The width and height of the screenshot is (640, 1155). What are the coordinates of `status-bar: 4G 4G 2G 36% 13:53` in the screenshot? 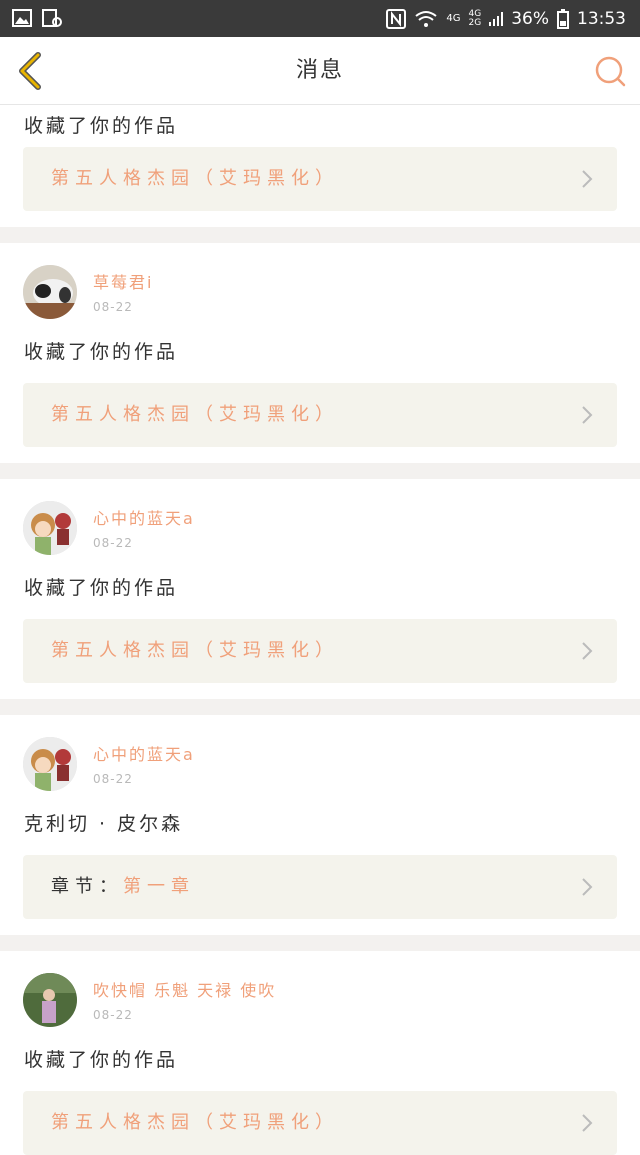 It's located at (320, 18).